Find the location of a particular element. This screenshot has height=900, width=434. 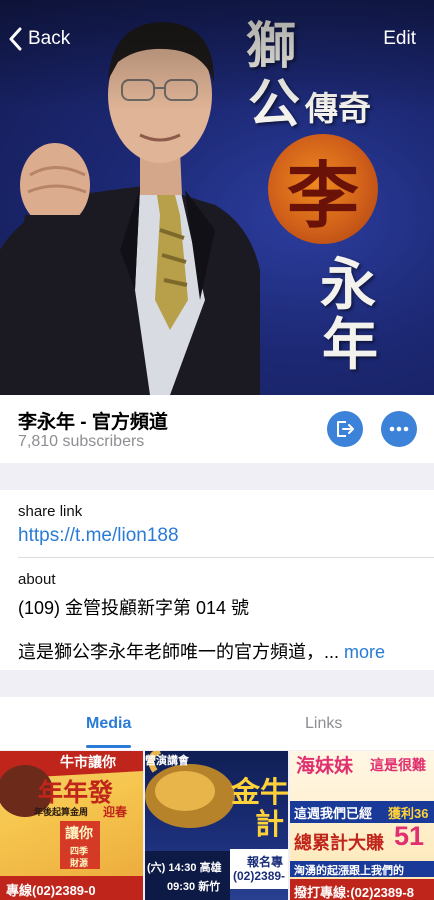

media-tabs: Media Links is located at coordinates (217, 723).